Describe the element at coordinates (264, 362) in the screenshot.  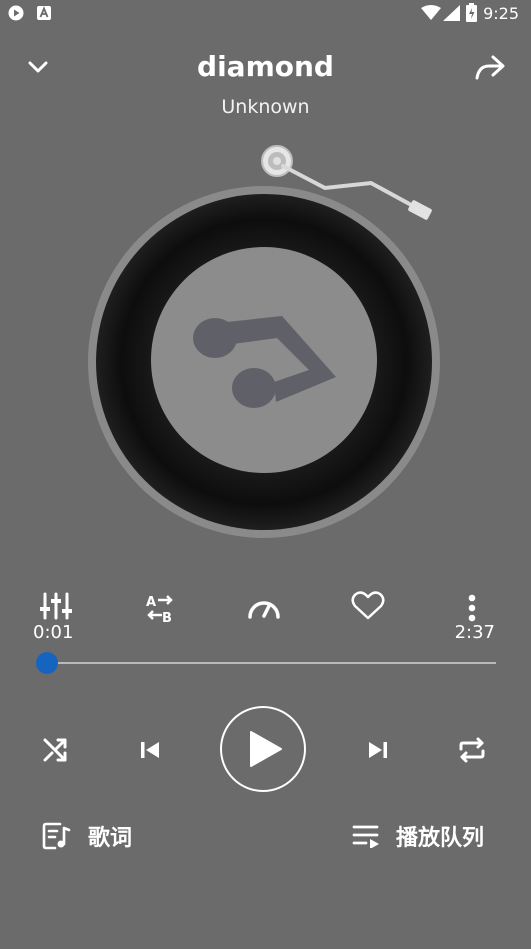
I see `music-note-icon` at that location.